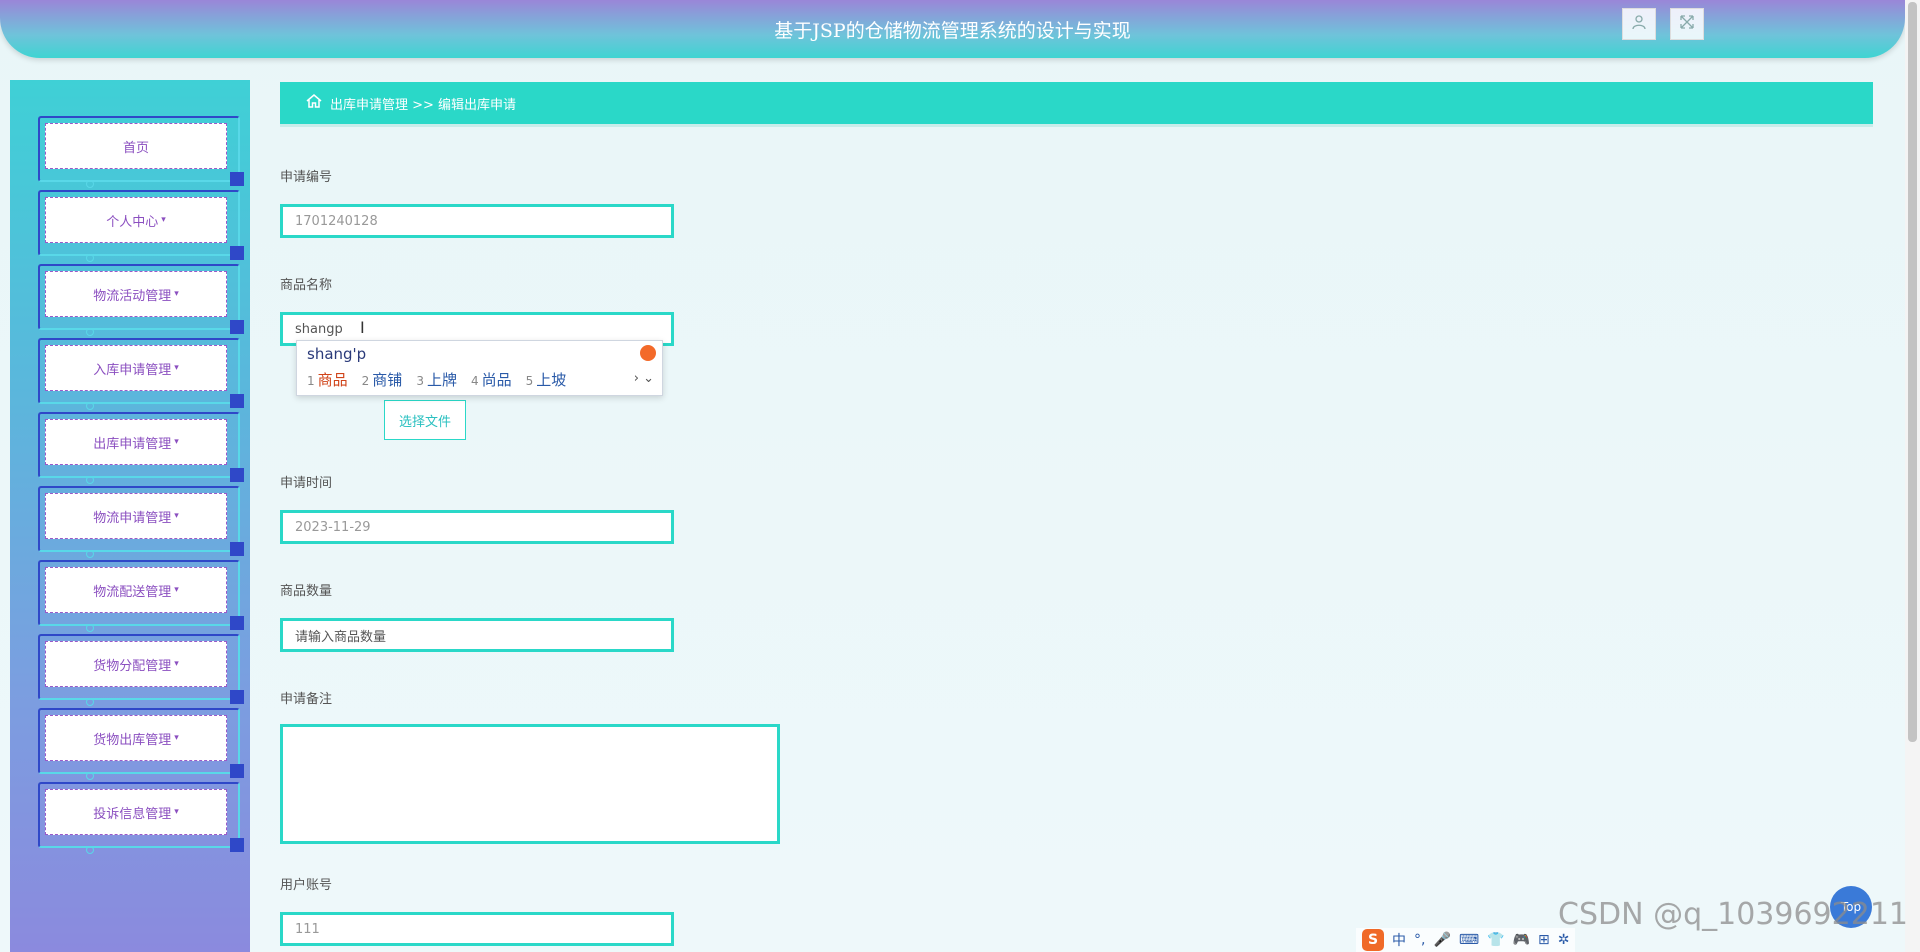 Image resolution: width=1920 pixels, height=952 pixels. Describe the element at coordinates (362, 327) in the screenshot. I see `text-cursor-icon: I` at that location.